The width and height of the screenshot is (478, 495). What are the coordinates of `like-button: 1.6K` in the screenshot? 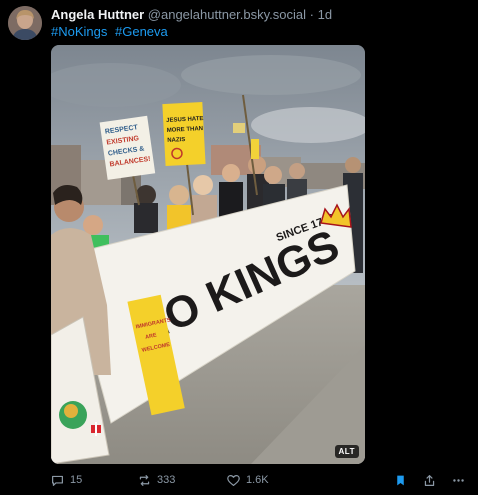 It's located at (248, 480).